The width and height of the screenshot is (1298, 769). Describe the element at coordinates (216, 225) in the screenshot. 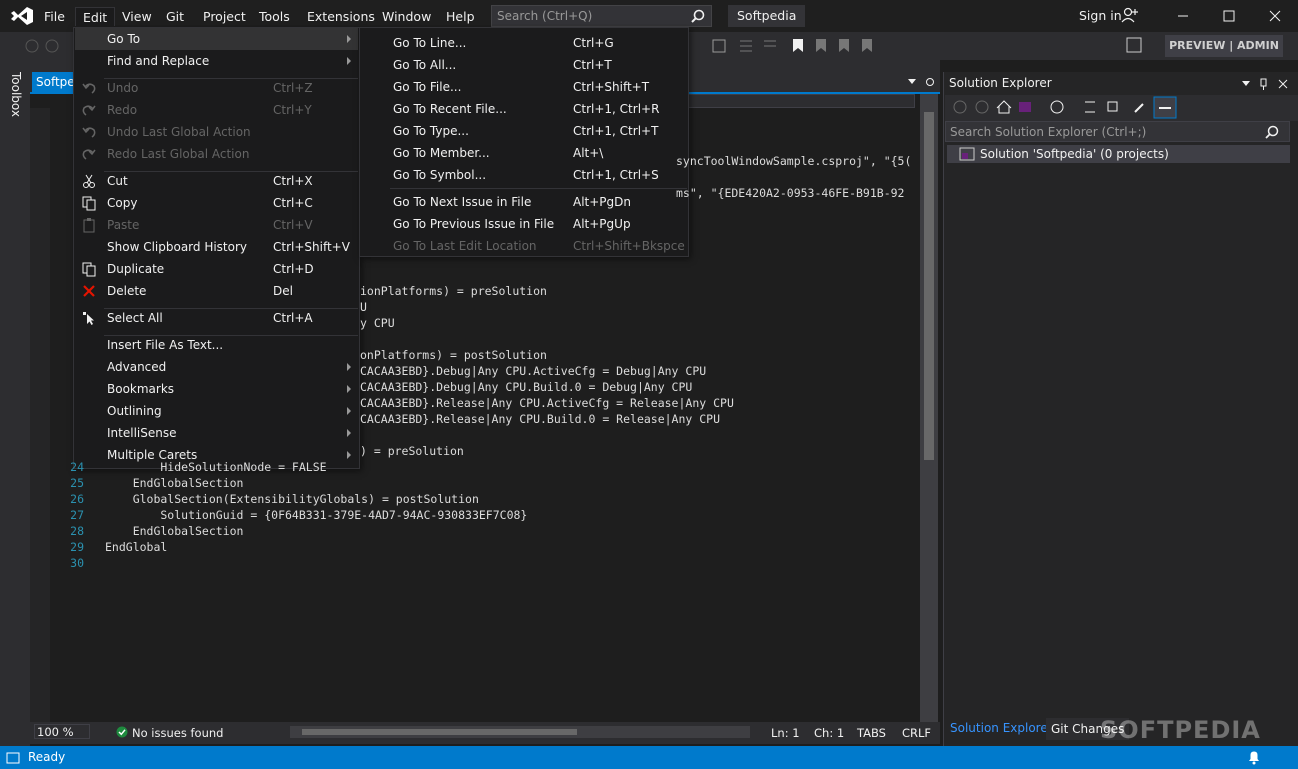

I see `menu-item-paste: Paste Ctrl+V` at that location.